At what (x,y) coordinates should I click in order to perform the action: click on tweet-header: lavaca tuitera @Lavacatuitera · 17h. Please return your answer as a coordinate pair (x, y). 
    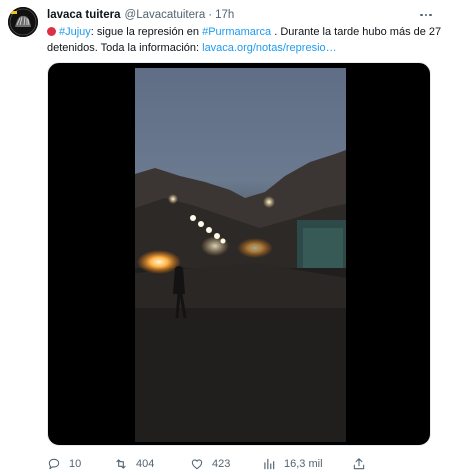
    Looking at the image, I should click on (140, 15).